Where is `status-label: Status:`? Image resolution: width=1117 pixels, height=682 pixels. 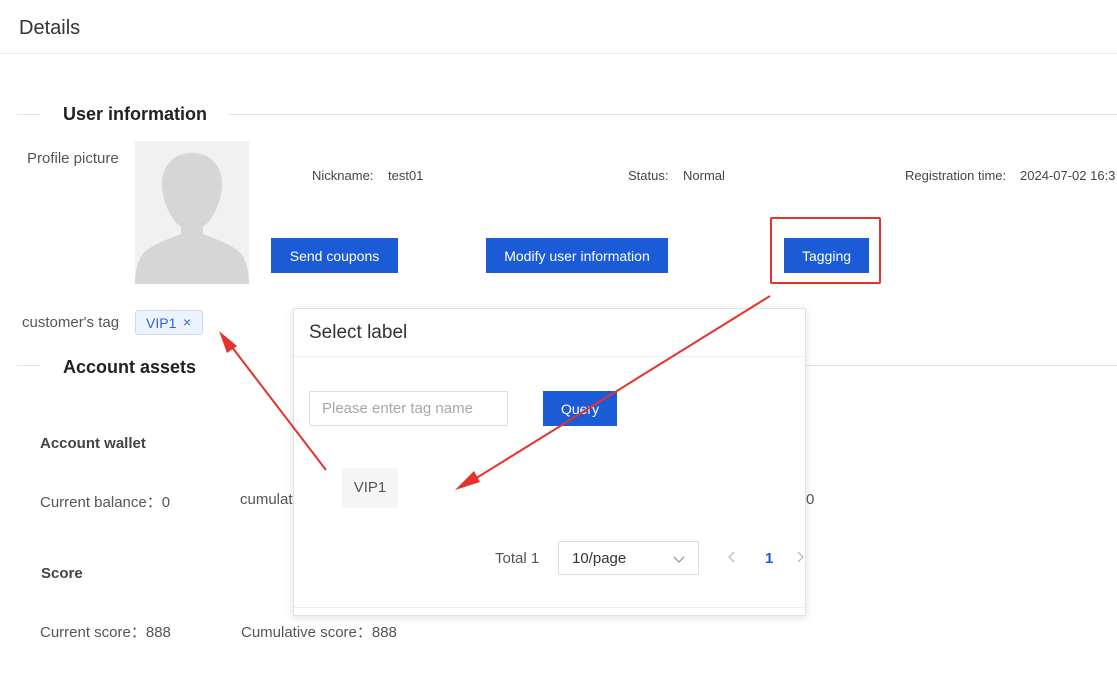 status-label: Status: is located at coordinates (648, 175).